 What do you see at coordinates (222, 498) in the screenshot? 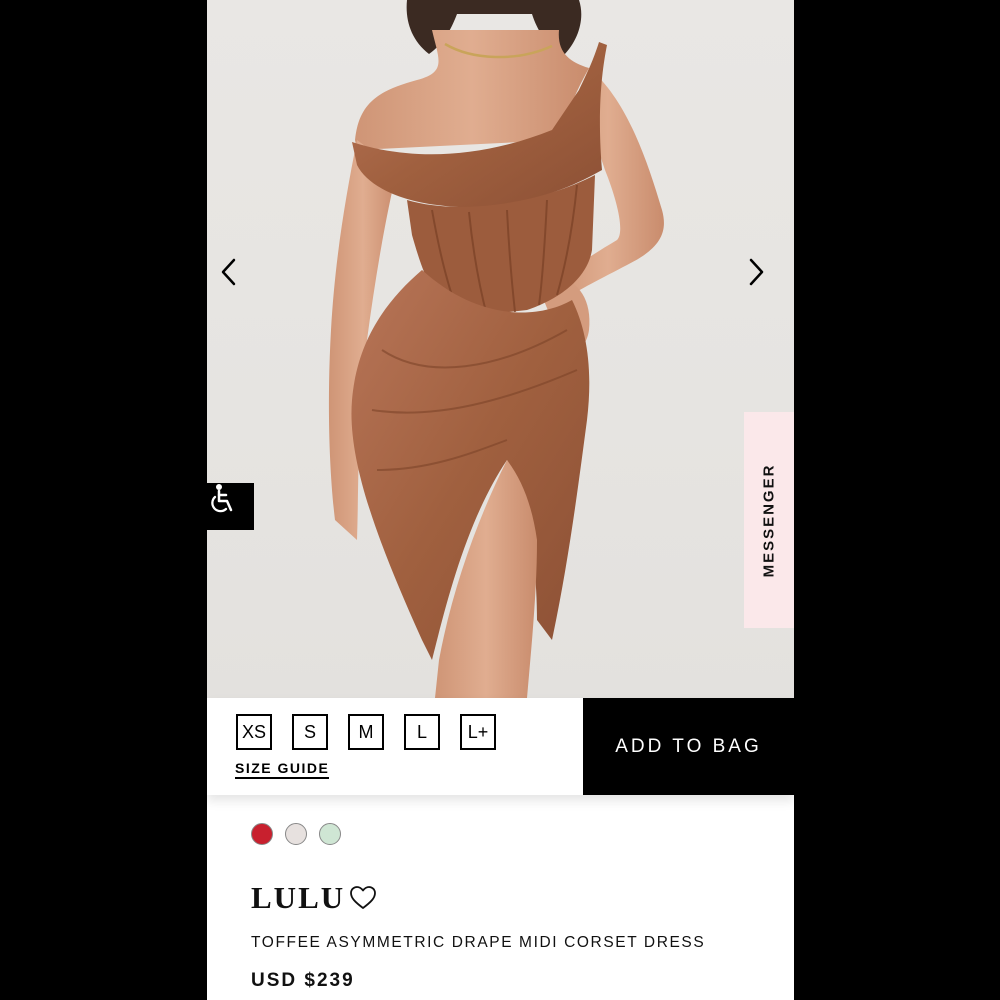
I see `wheelchair-accessibility-icon` at bounding box center [222, 498].